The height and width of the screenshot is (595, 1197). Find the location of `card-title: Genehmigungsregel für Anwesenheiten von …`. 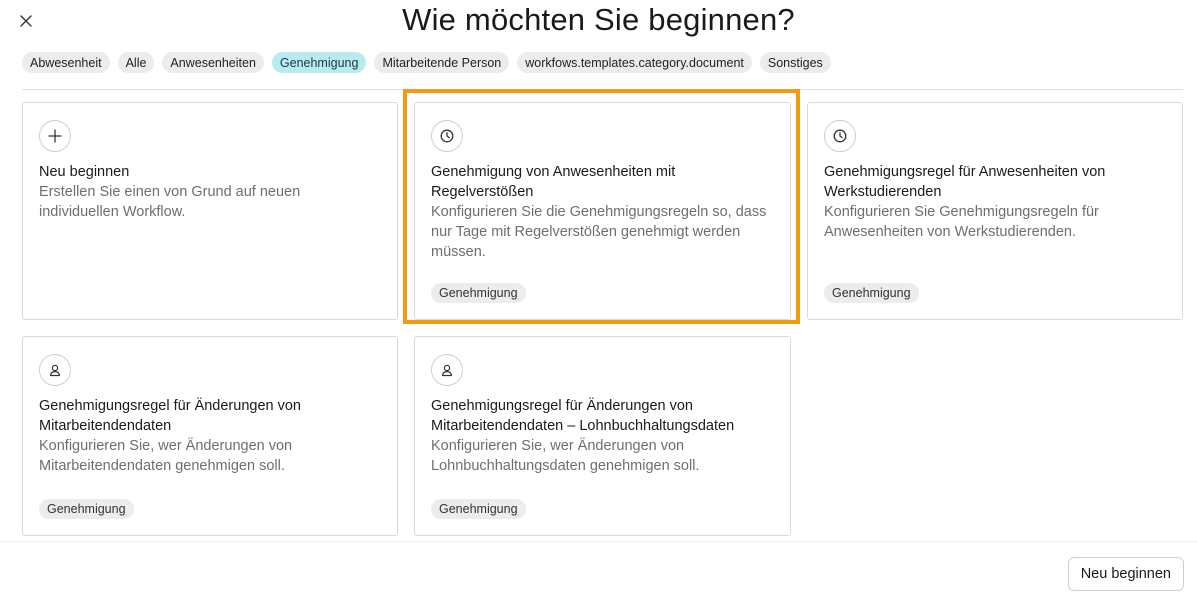

card-title: Genehmigungsregel für Anwesenheiten von … is located at coordinates (965, 182).